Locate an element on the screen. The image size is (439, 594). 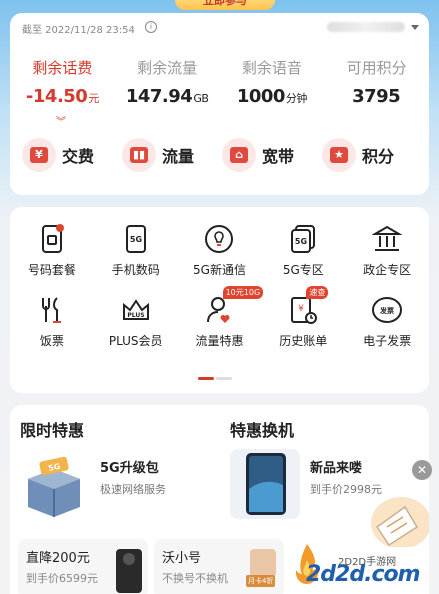
service-phones-digital: 5G 手机数码 is located at coordinates (136, 250).